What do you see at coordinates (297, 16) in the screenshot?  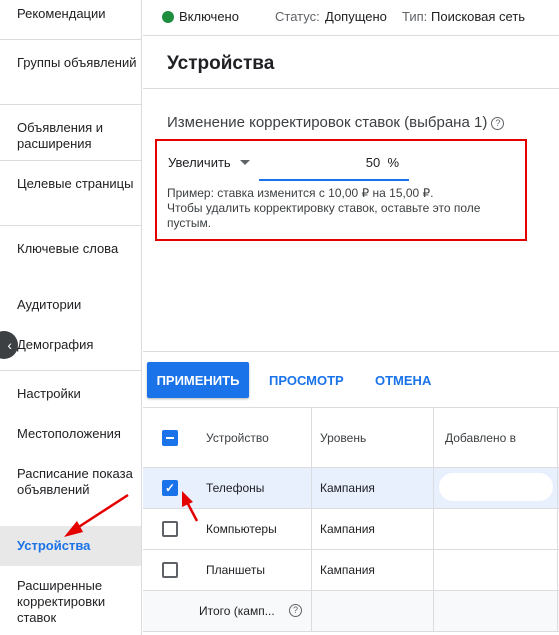 I see `status-label: Статус:` at bounding box center [297, 16].